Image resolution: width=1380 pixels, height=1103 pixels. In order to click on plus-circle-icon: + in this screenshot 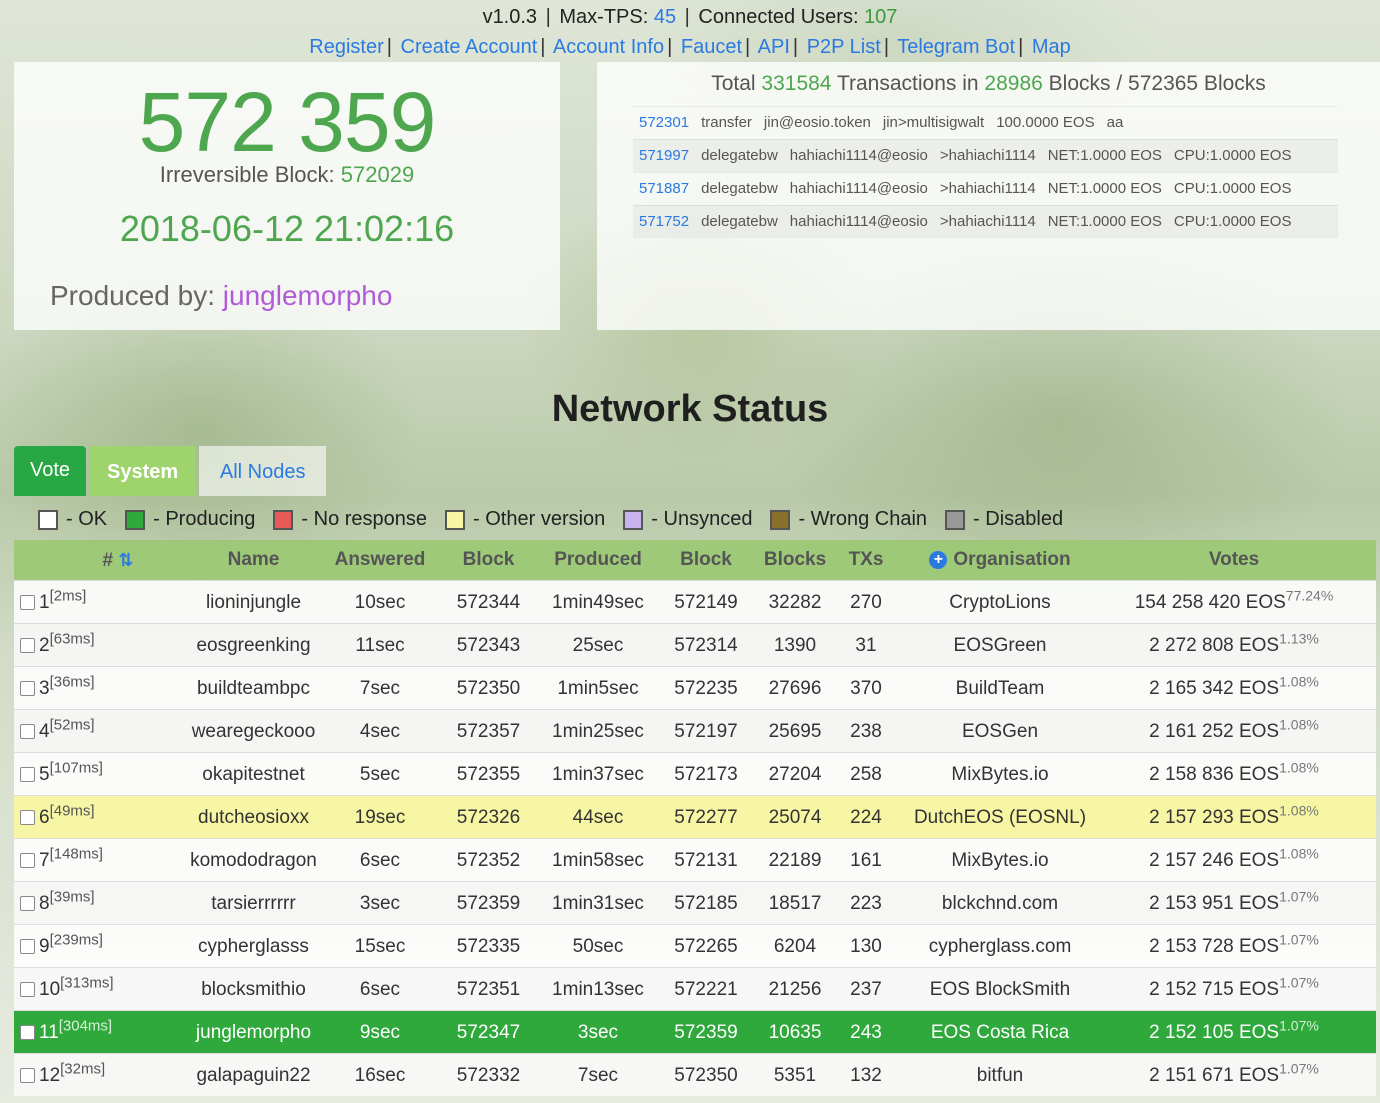, I will do `click(938, 559)`.